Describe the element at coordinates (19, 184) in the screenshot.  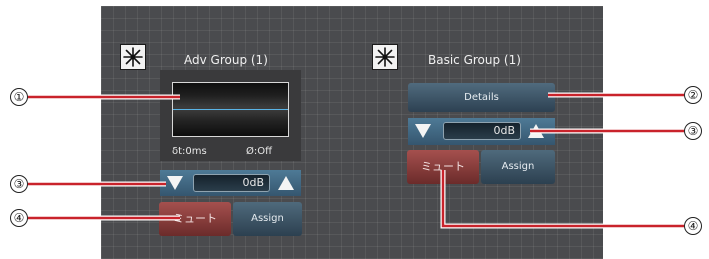
I see `callout-3-left: ③` at that location.